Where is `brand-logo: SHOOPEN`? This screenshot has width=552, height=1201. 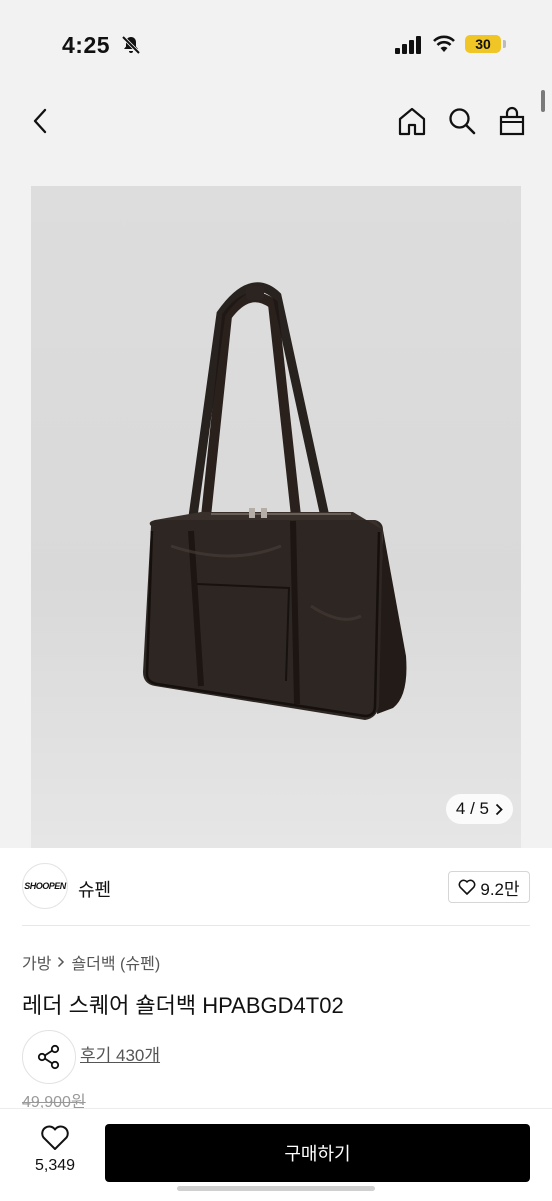
brand-logo: SHOOPEN is located at coordinates (45, 886).